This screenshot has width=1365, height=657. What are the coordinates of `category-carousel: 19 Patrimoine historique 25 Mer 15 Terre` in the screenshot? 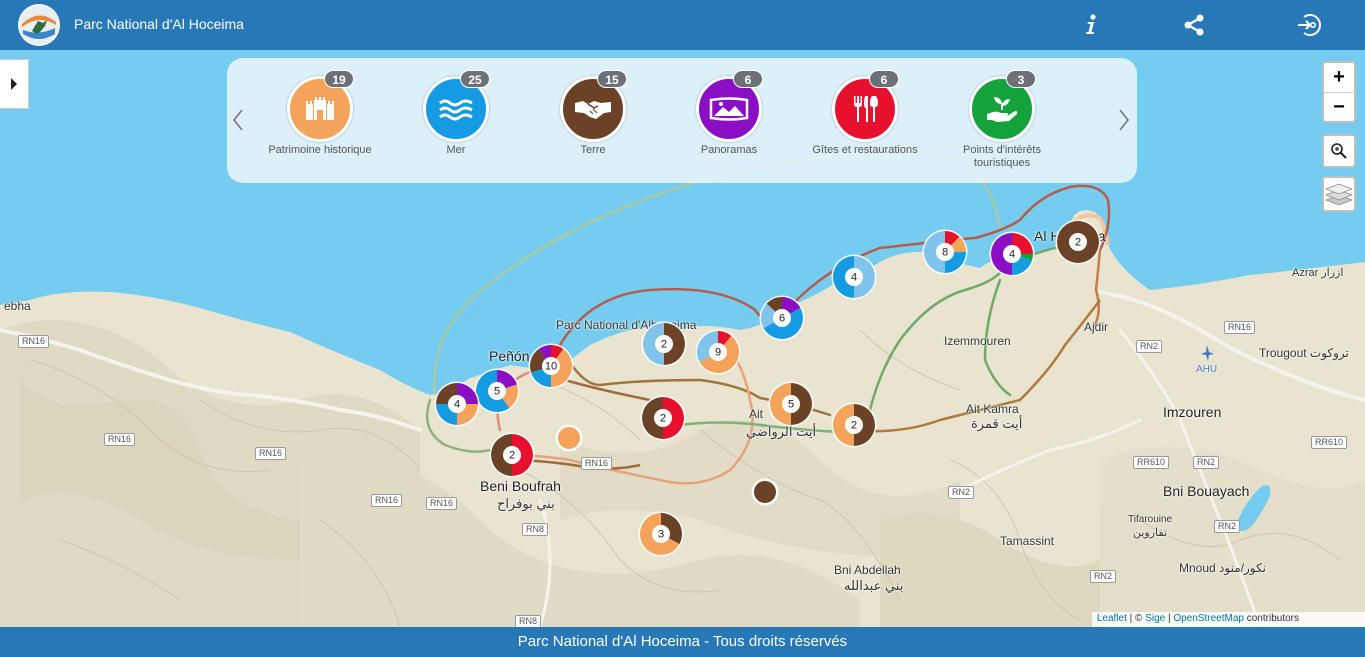 It's located at (682, 120).